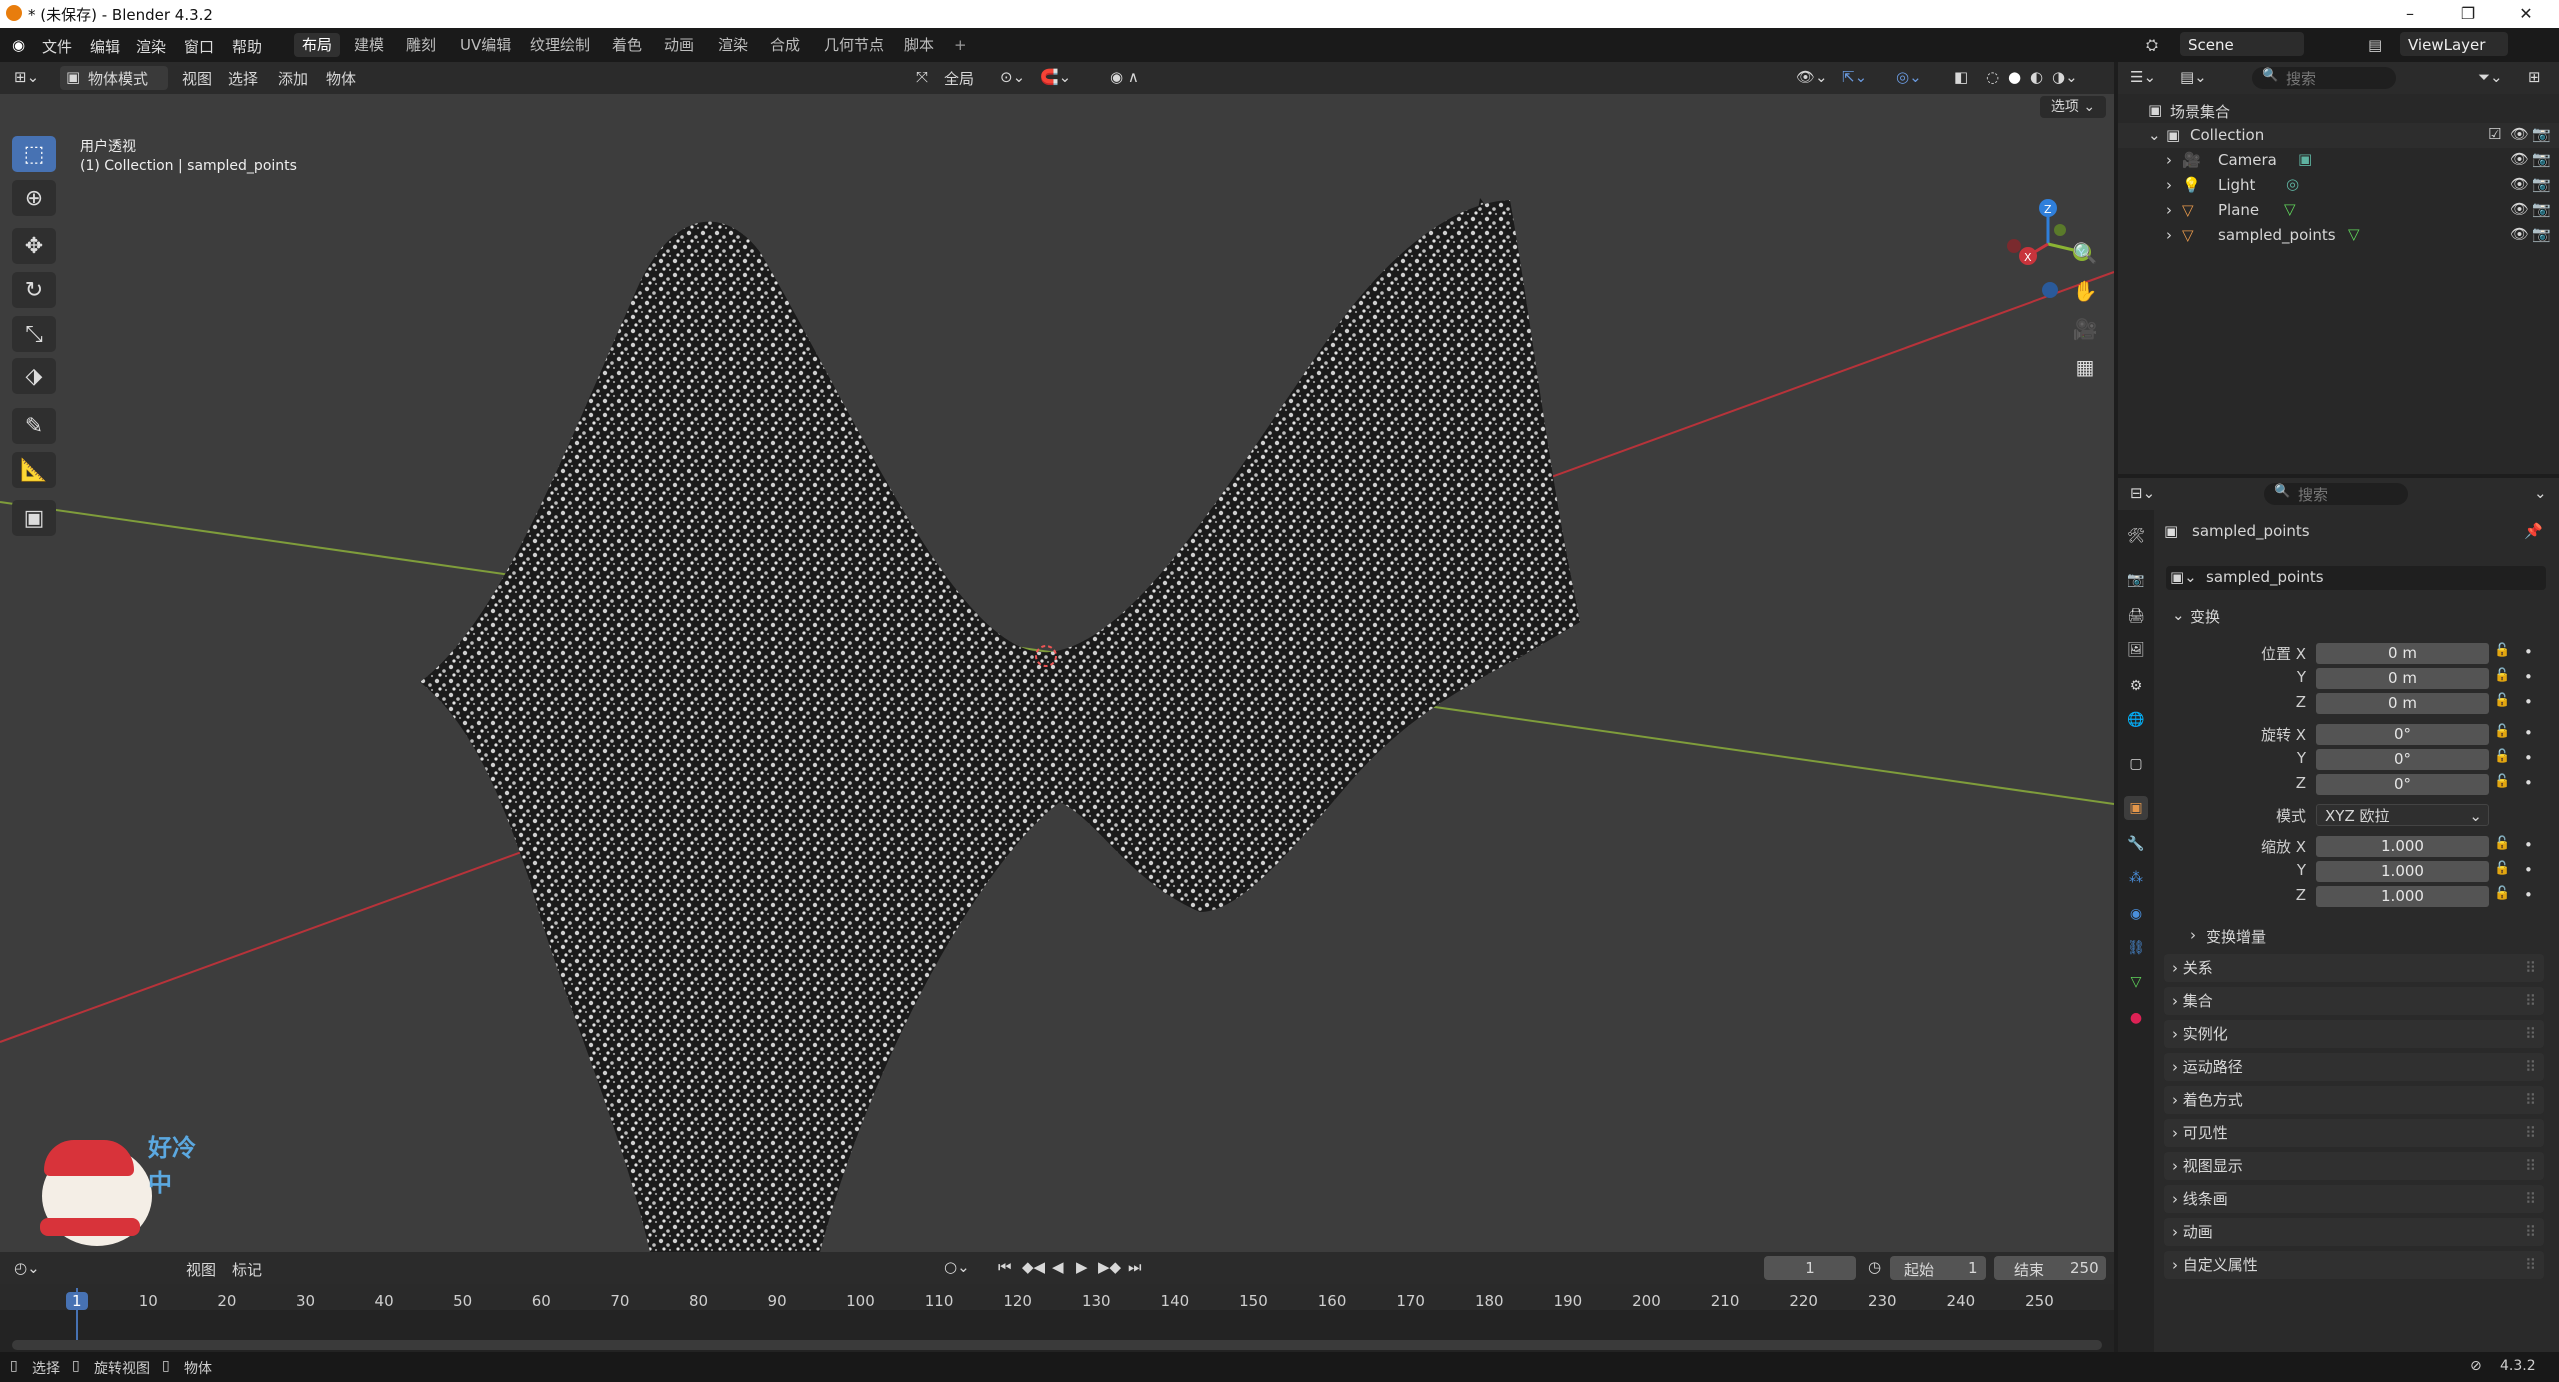 The image size is (2559, 1382). I want to click on panel-9: › 自定义属性 ⠿, so click(2354, 1265).